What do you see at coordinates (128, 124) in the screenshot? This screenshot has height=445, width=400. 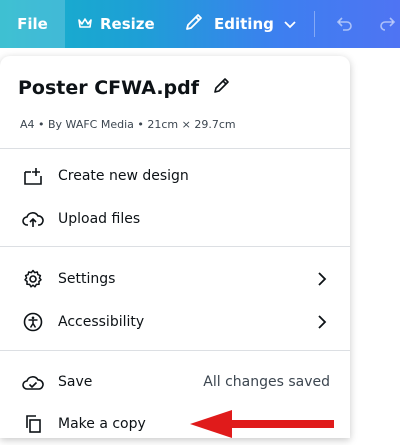 I see `document-meta: A4 • By WAFC Media • 21cm × 29.7cm` at bounding box center [128, 124].